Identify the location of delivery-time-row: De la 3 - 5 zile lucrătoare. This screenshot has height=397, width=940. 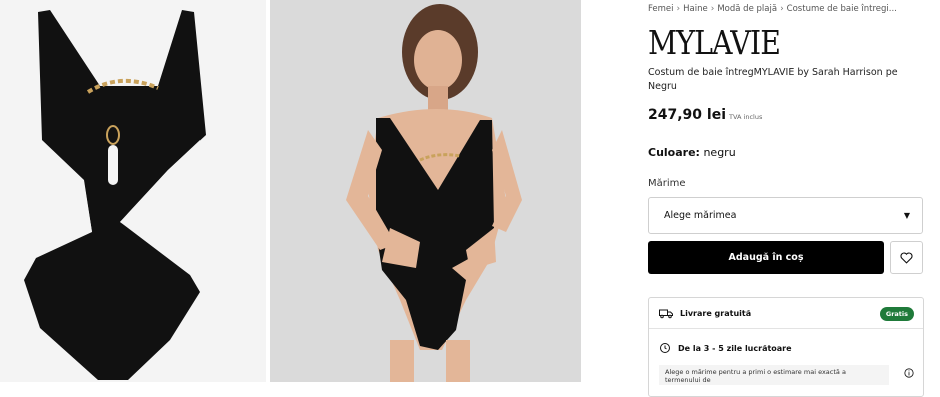
(725, 348).